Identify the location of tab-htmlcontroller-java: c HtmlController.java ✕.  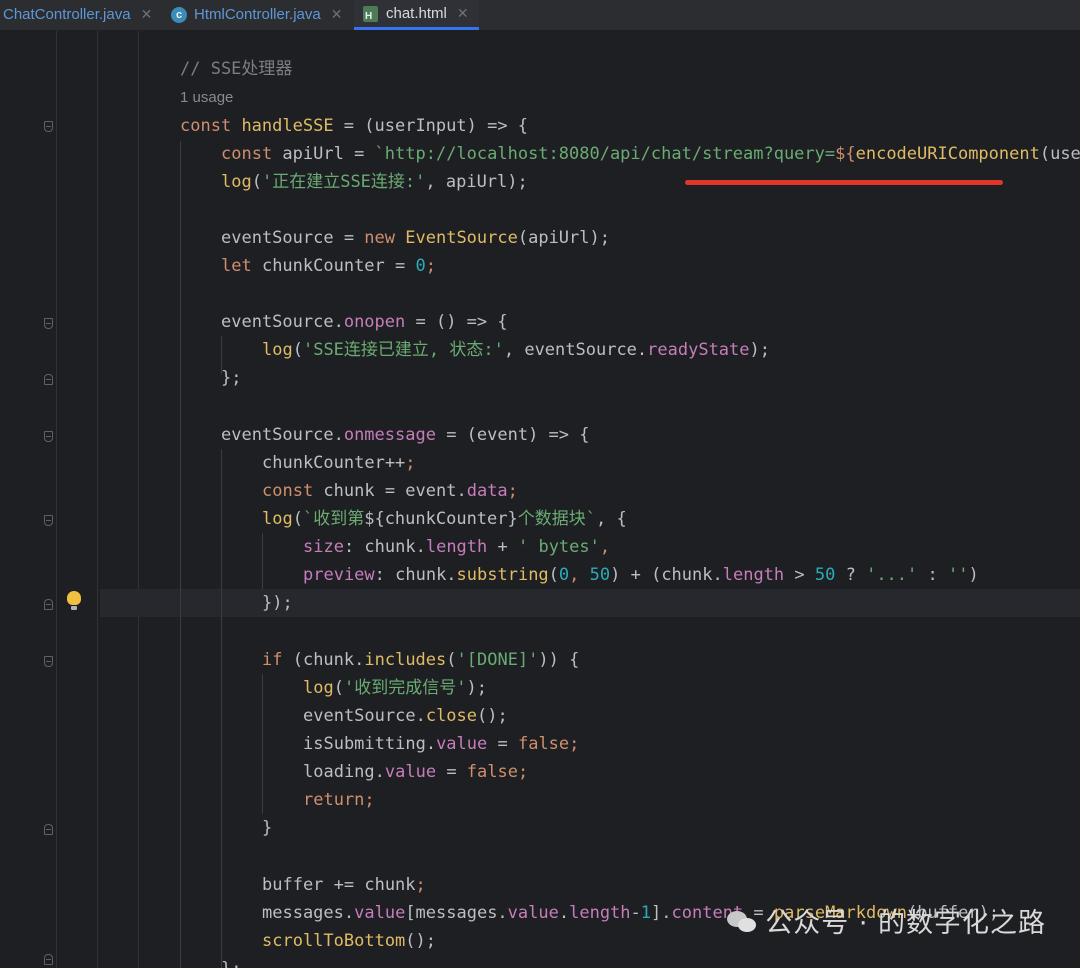
(256, 14).